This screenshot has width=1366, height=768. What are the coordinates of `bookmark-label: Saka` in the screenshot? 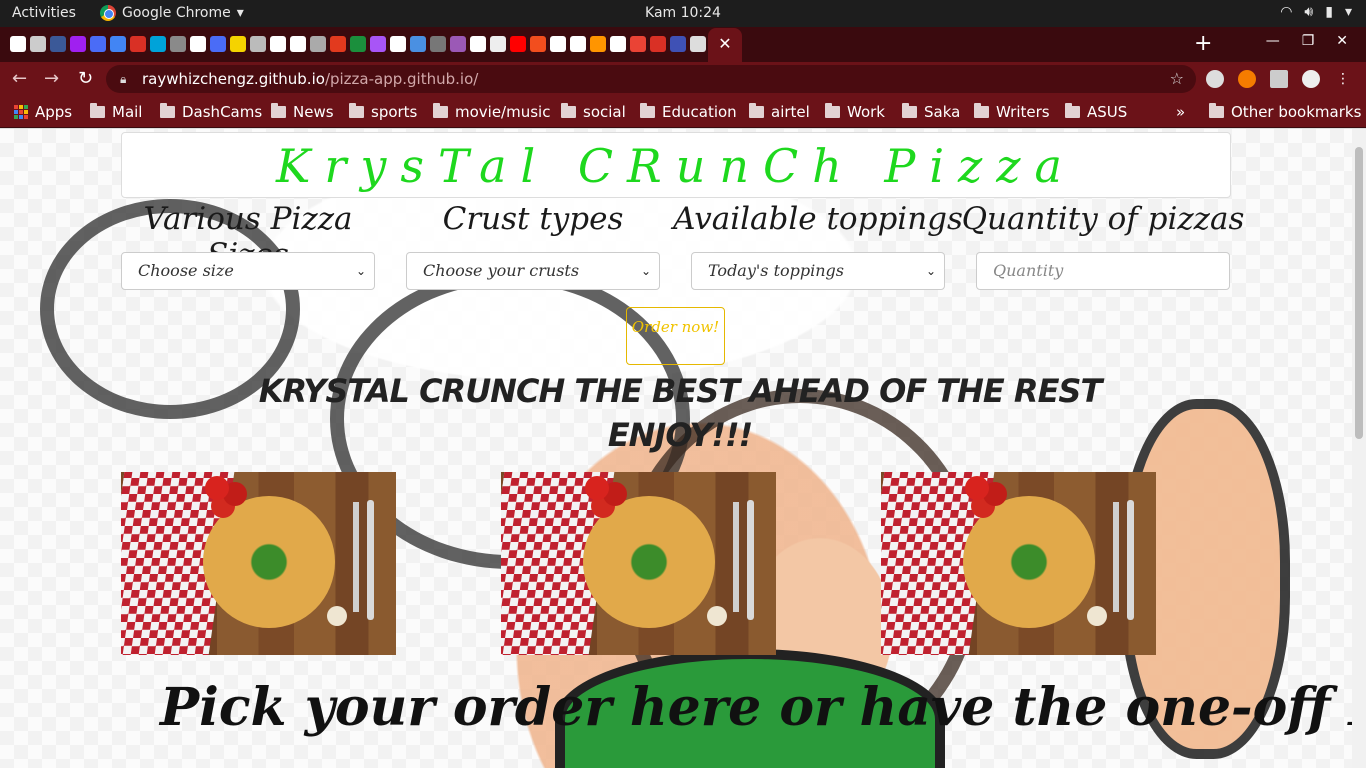 It's located at (942, 112).